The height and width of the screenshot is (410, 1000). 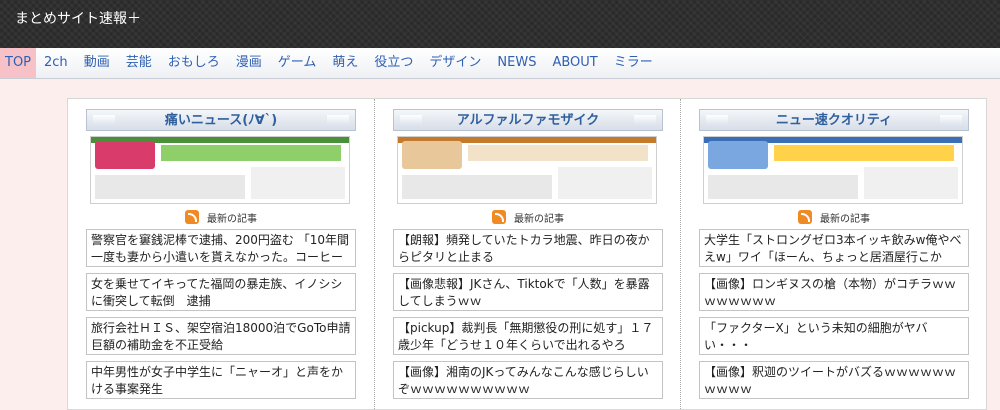 What do you see at coordinates (516, 63) in the screenshot?
I see `nav-item-news: NEWS` at bounding box center [516, 63].